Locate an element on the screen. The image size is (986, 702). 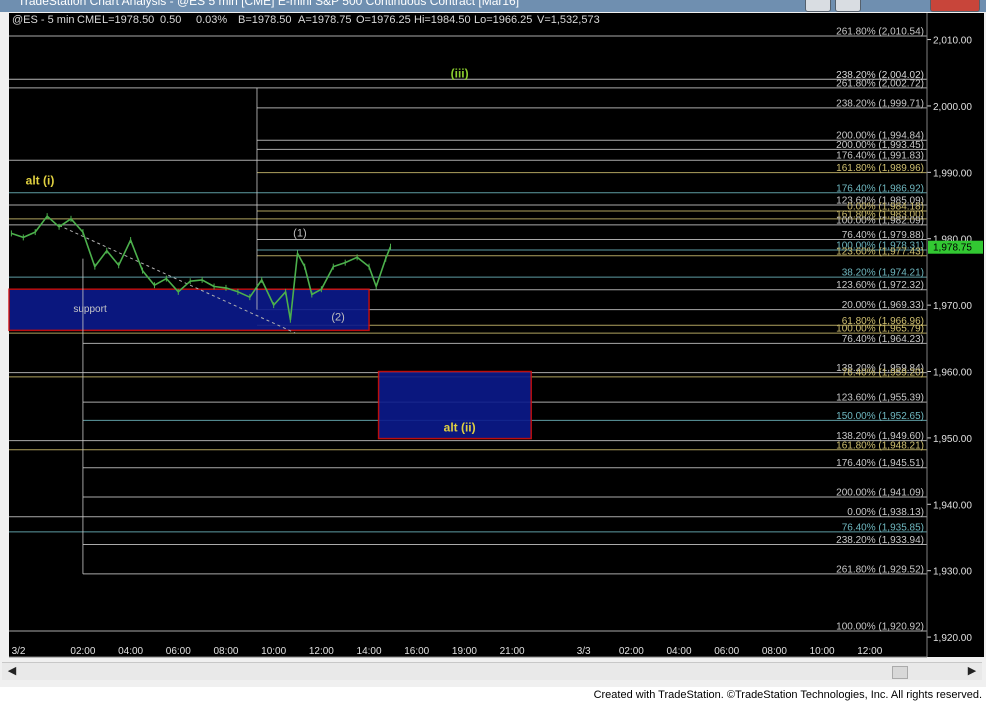
fib-label: 100.00% (1,965.79) is located at coordinates (880, 329).